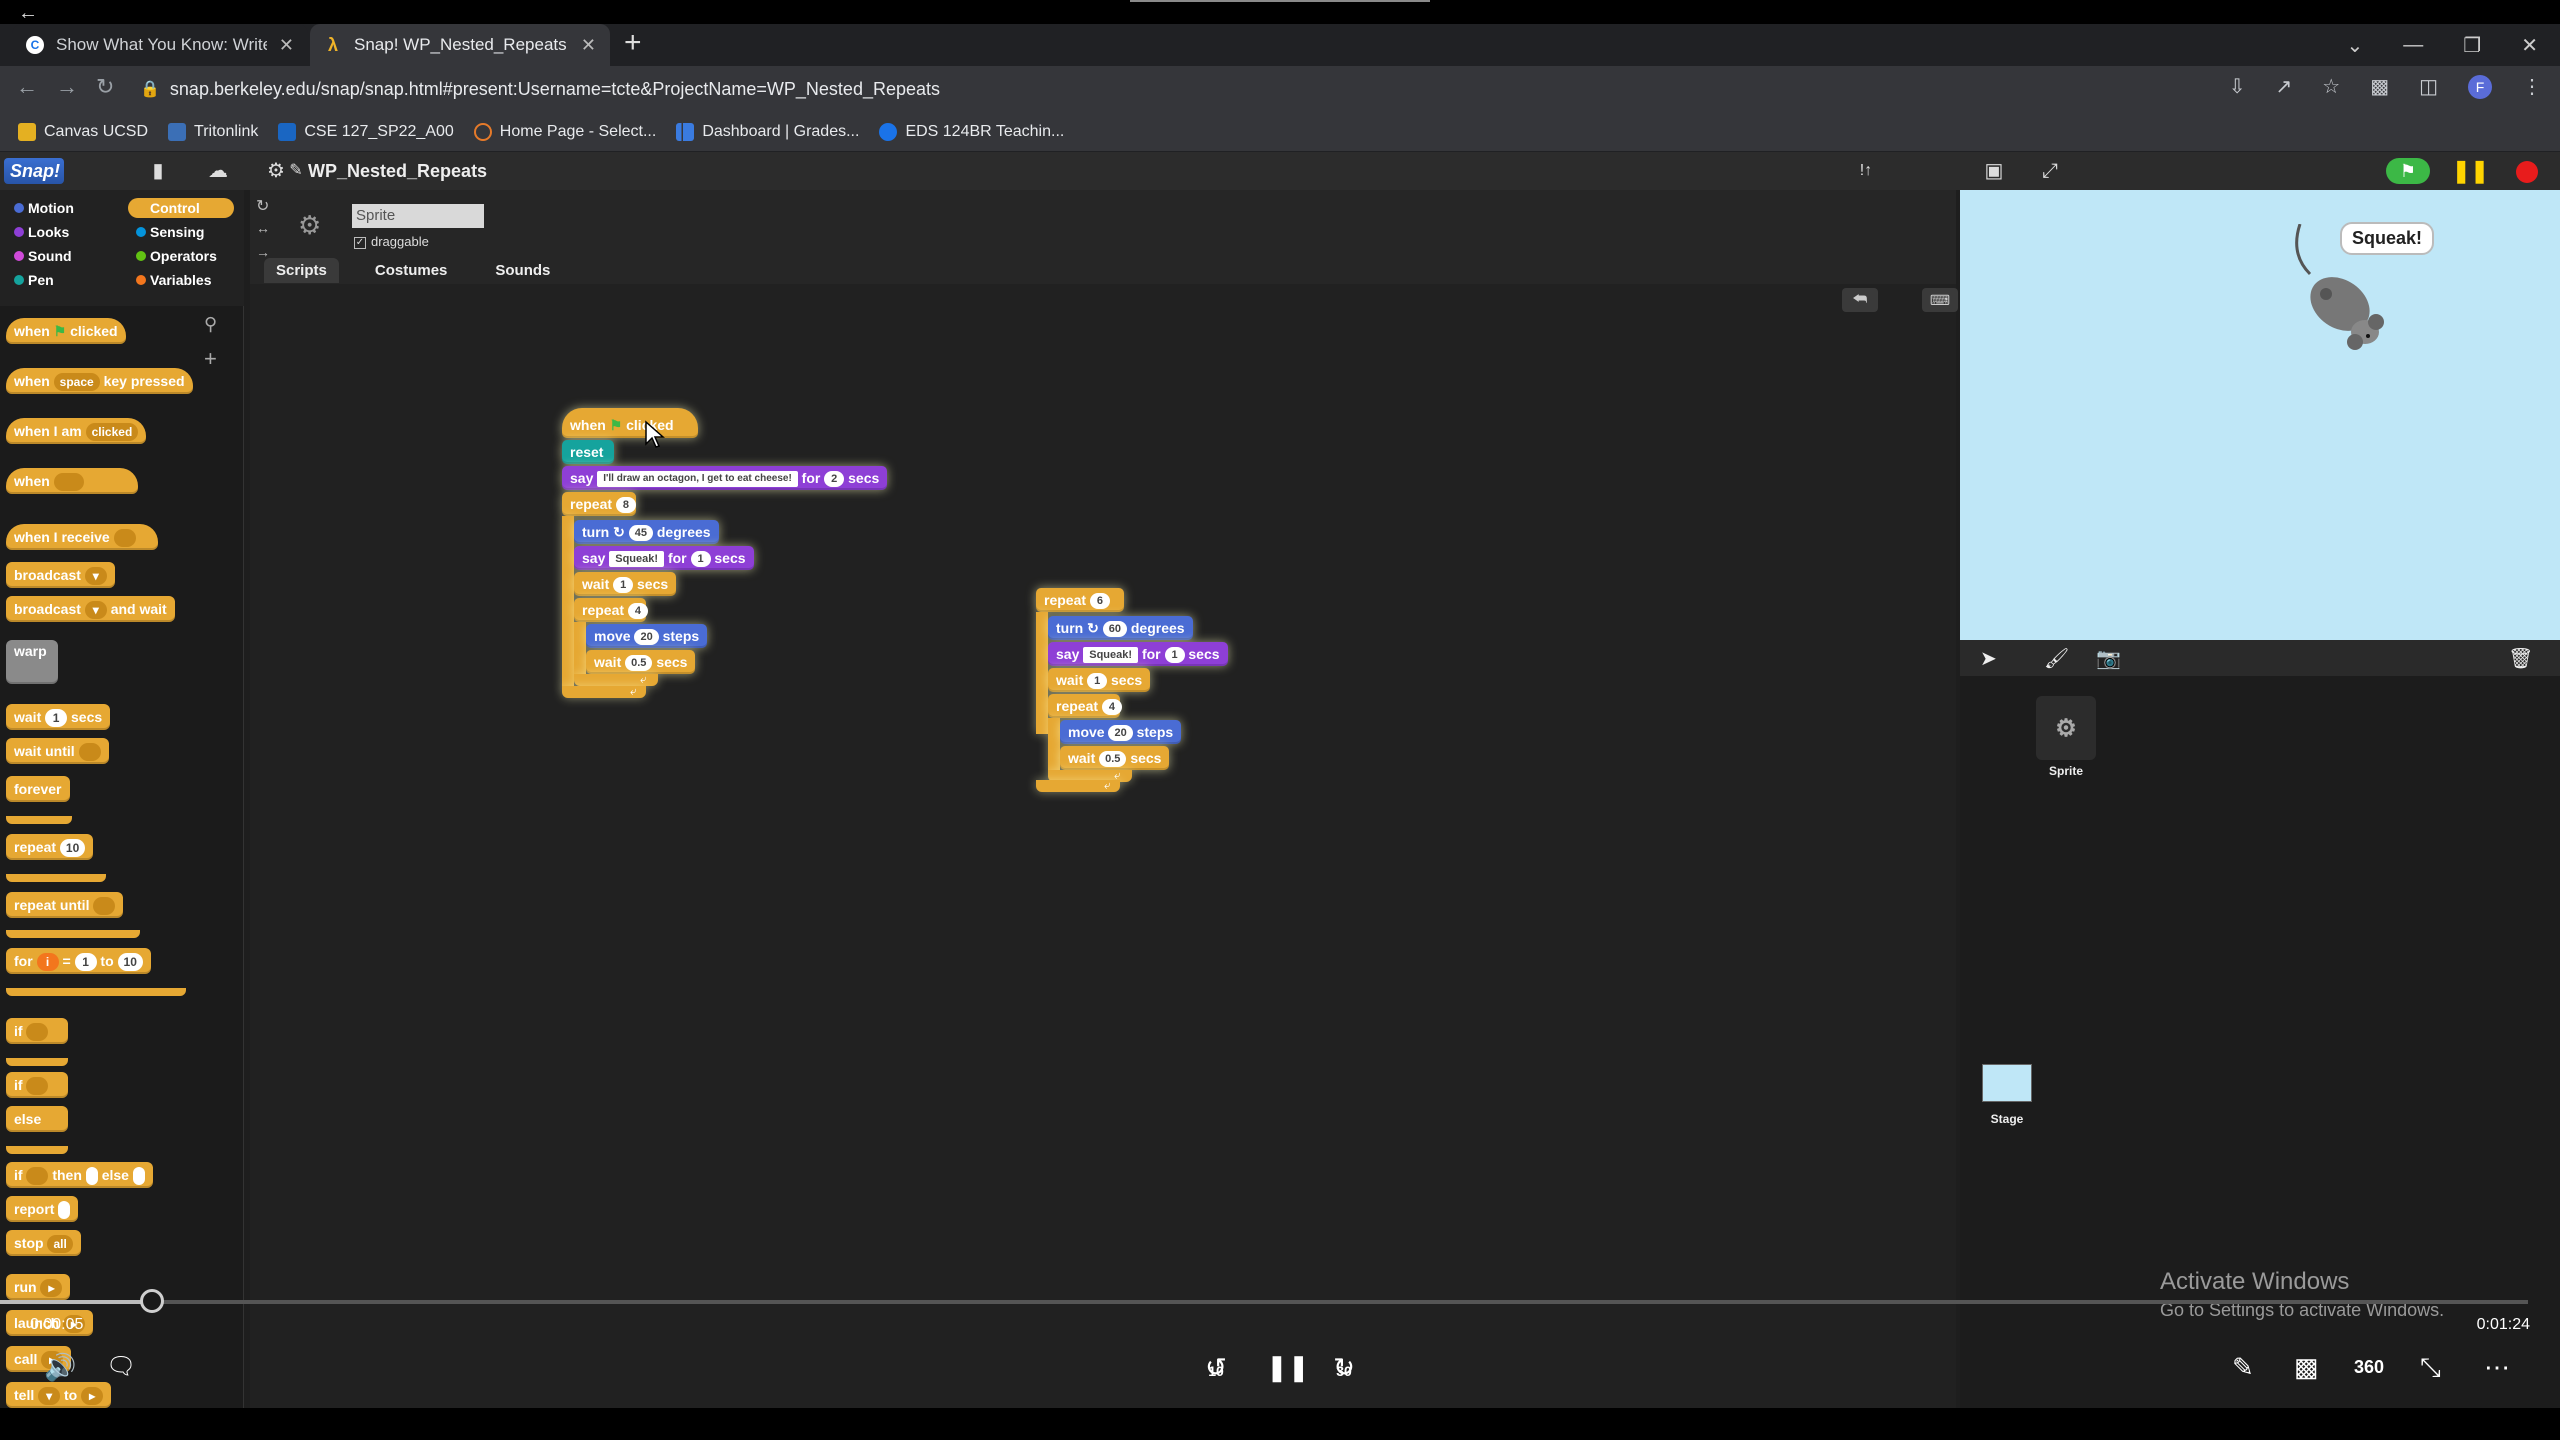 This screenshot has height=1440, width=2560. What do you see at coordinates (522, 270) in the screenshot?
I see `tab-sounds: Sounds` at bounding box center [522, 270].